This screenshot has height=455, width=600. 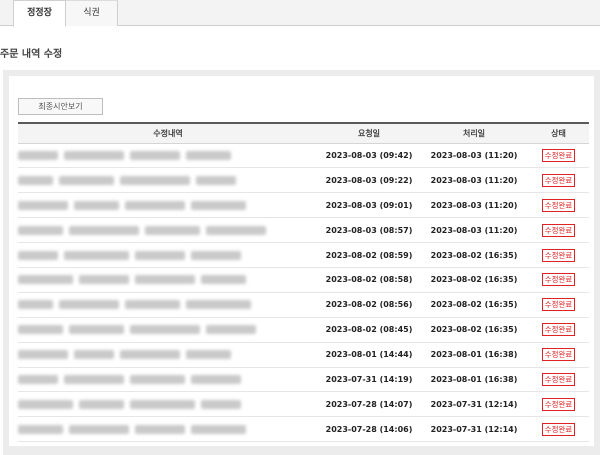 What do you see at coordinates (60, 106) in the screenshot?
I see `view-final-draft-button: 최종시안보기` at bounding box center [60, 106].